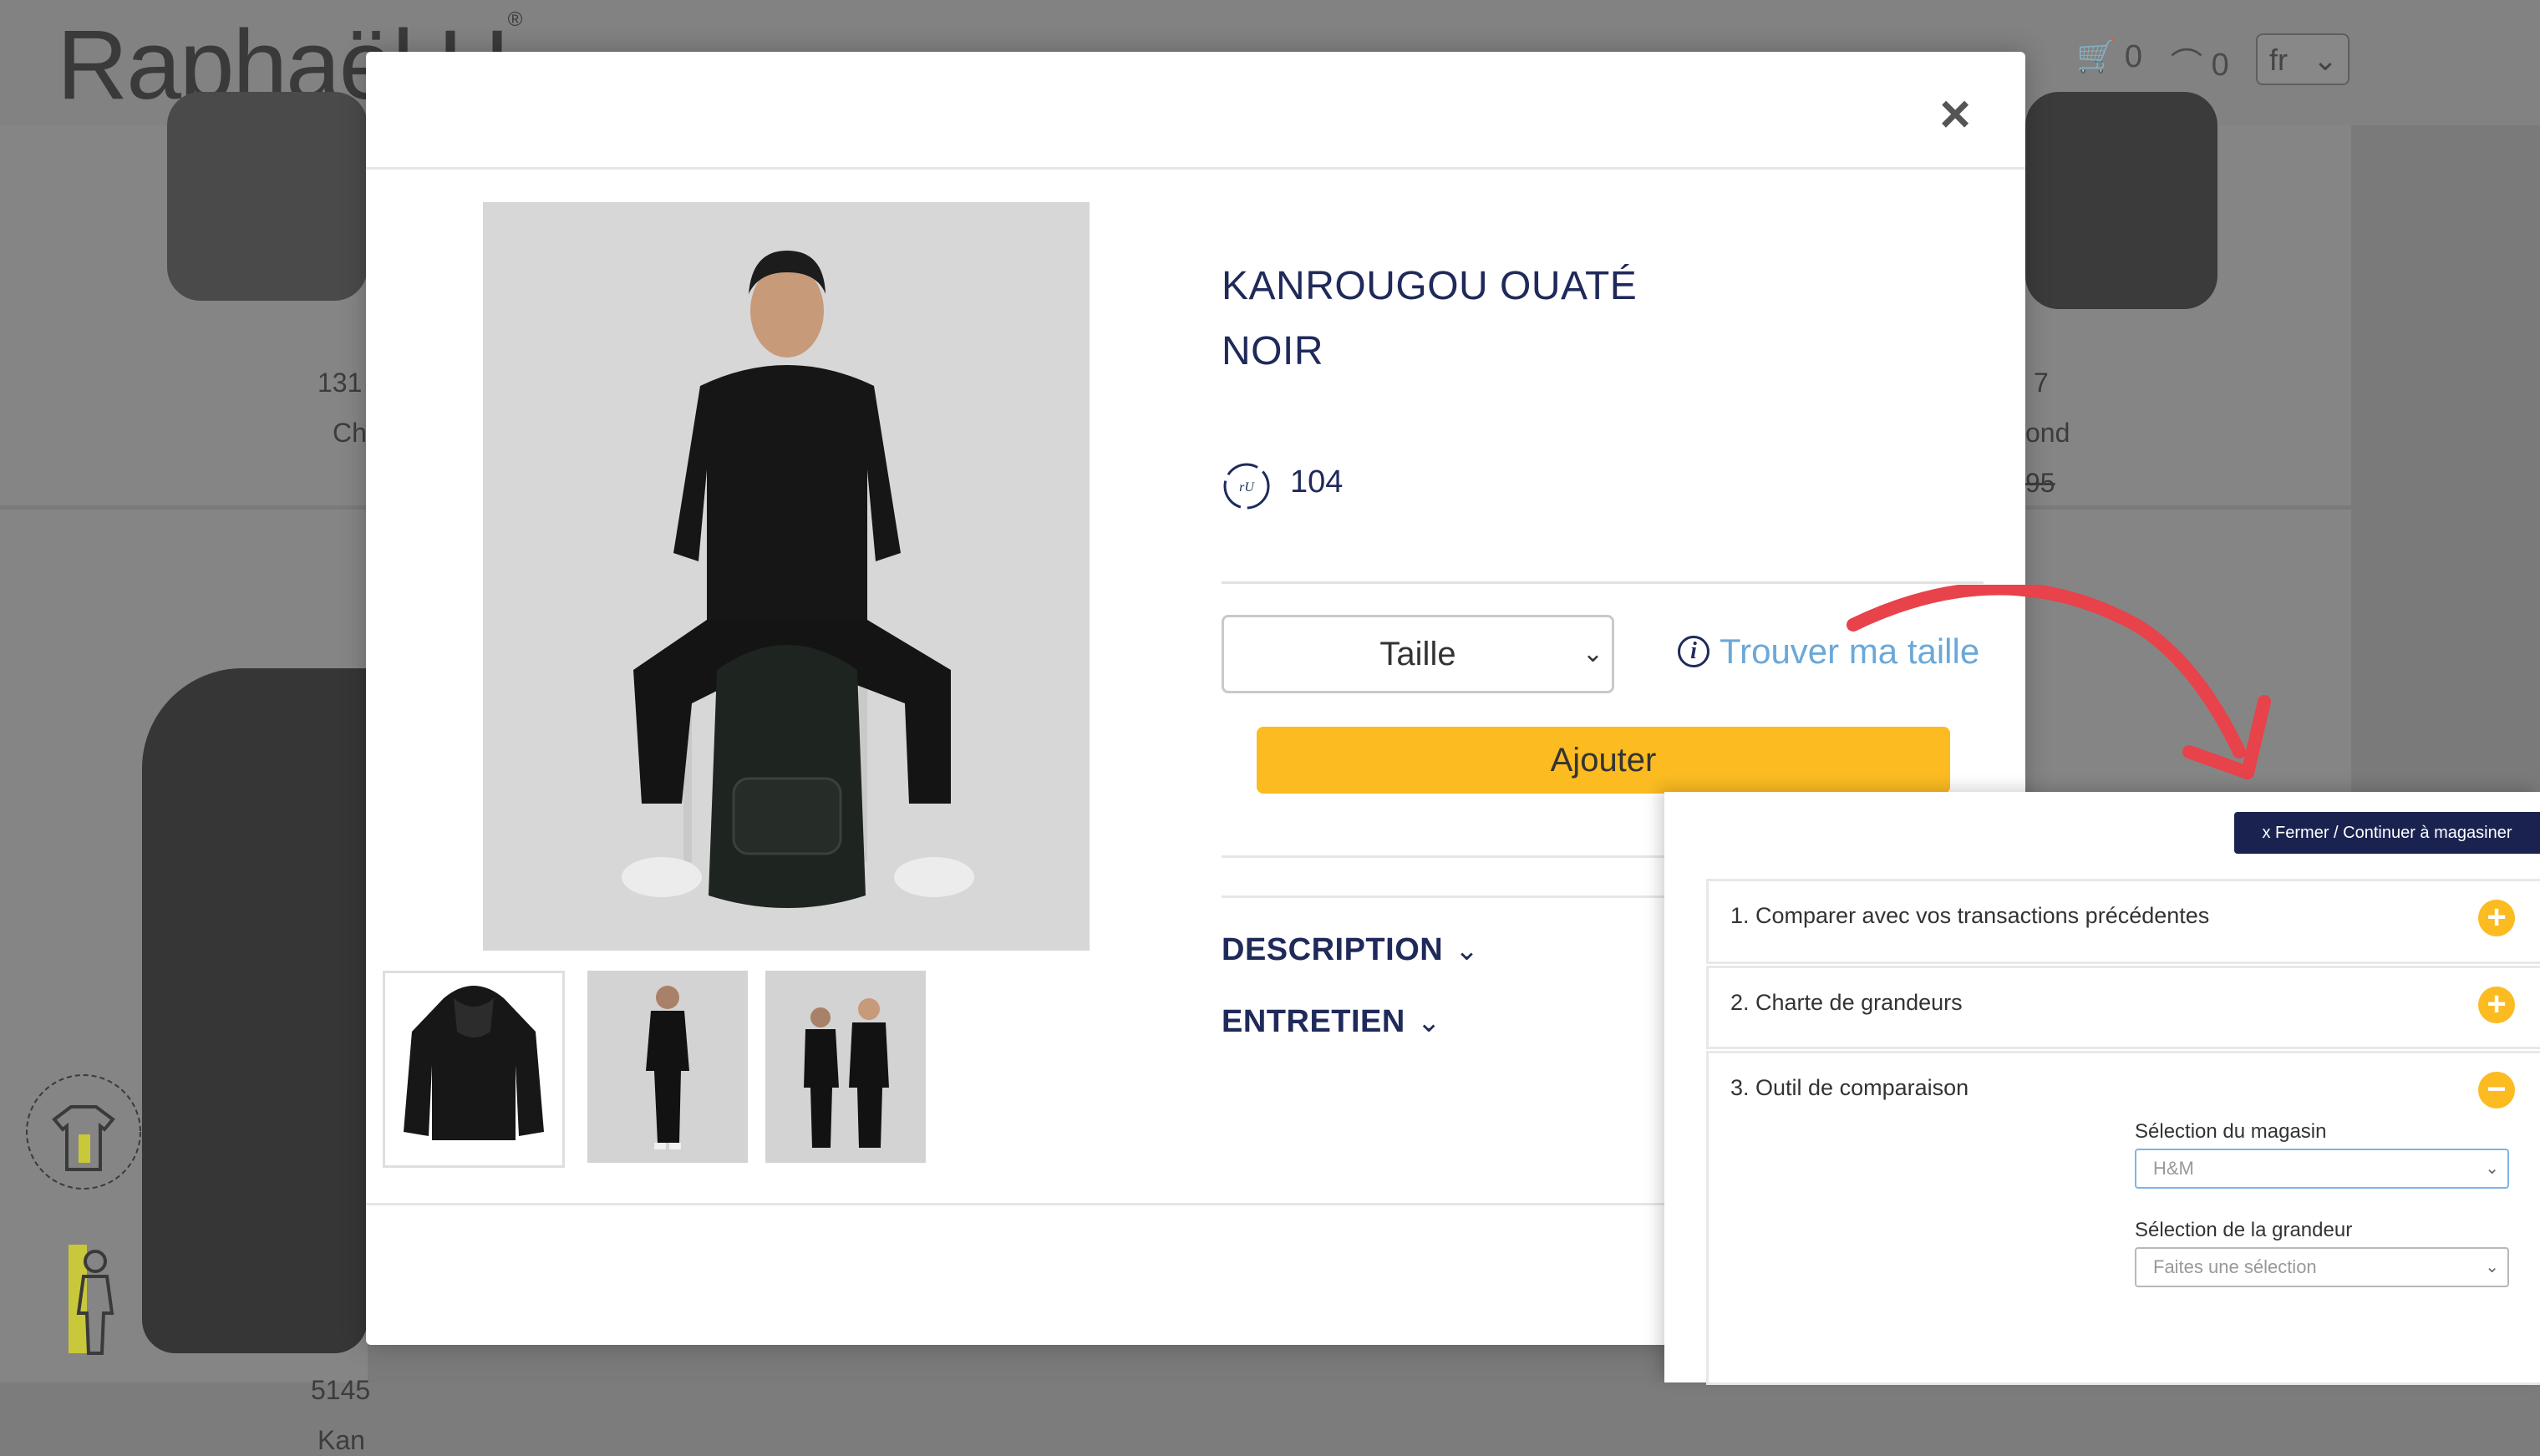 The image size is (2540, 1456). What do you see at coordinates (341, 1440) in the screenshot?
I see `product-name: Kan` at bounding box center [341, 1440].